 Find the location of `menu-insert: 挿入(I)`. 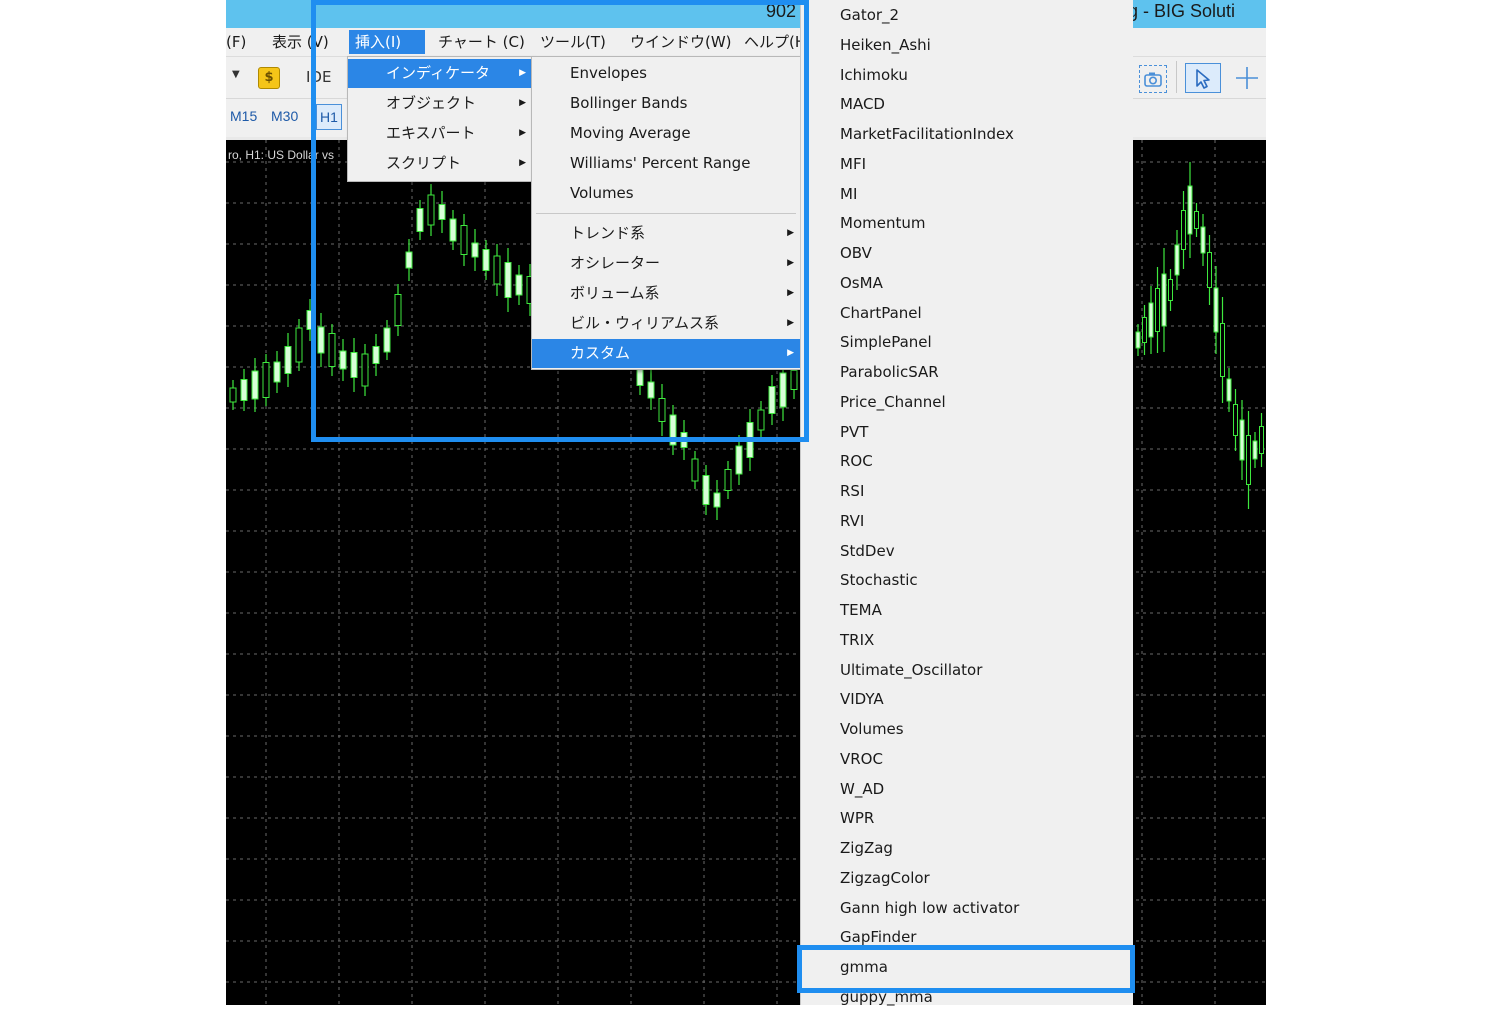

menu-insert: 挿入(I) is located at coordinates (387, 42).